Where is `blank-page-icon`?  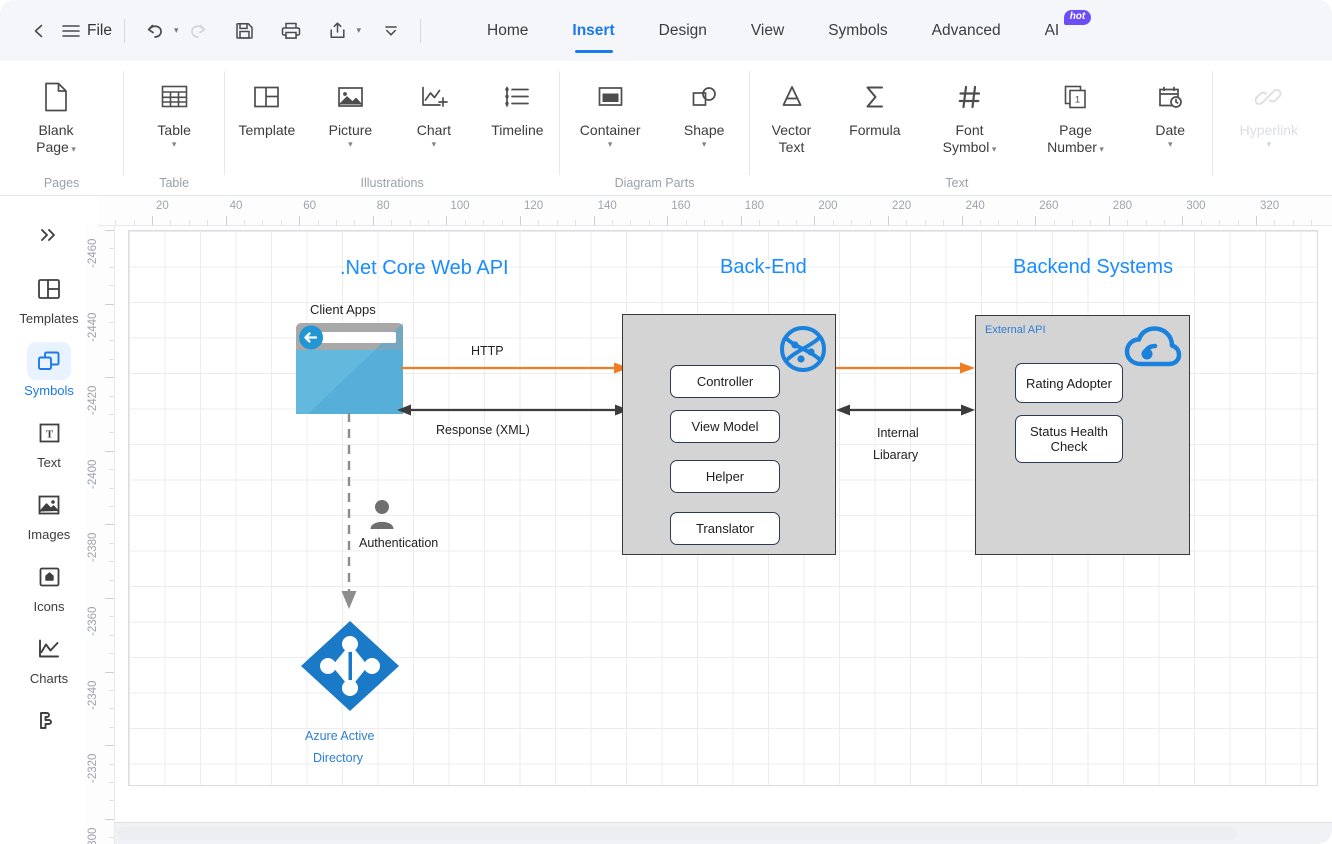 blank-page-icon is located at coordinates (56, 97).